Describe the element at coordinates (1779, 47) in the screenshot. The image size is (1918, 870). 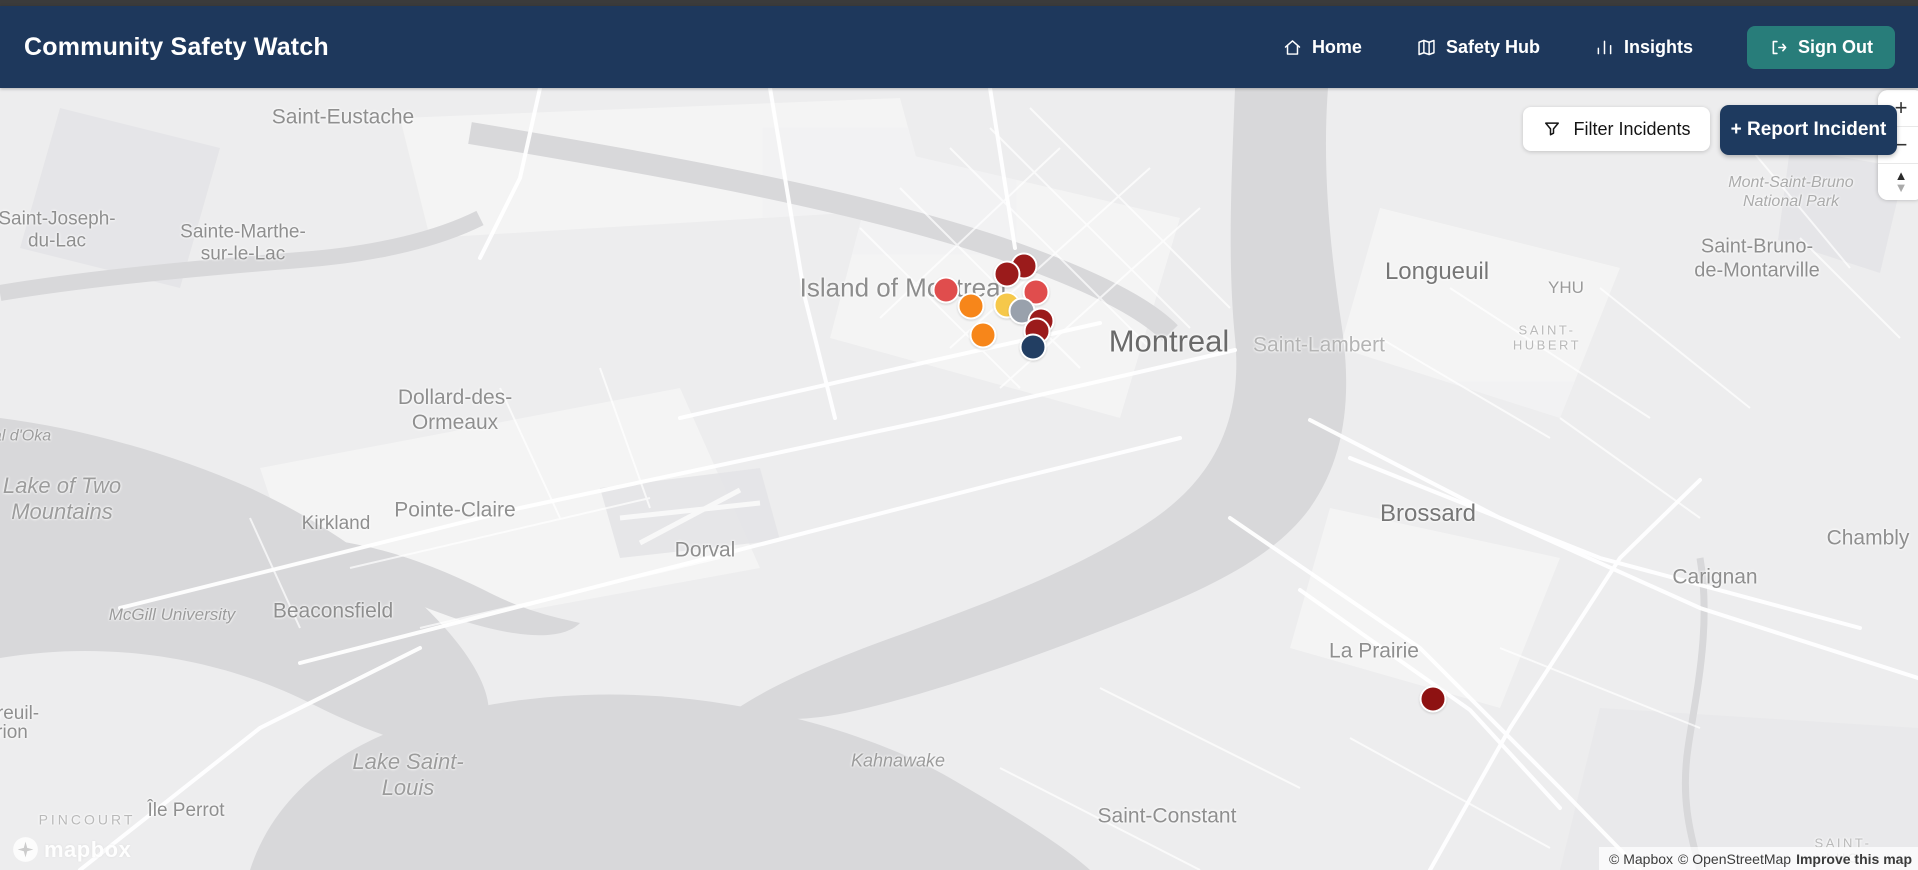
I see `logout-icon` at that location.